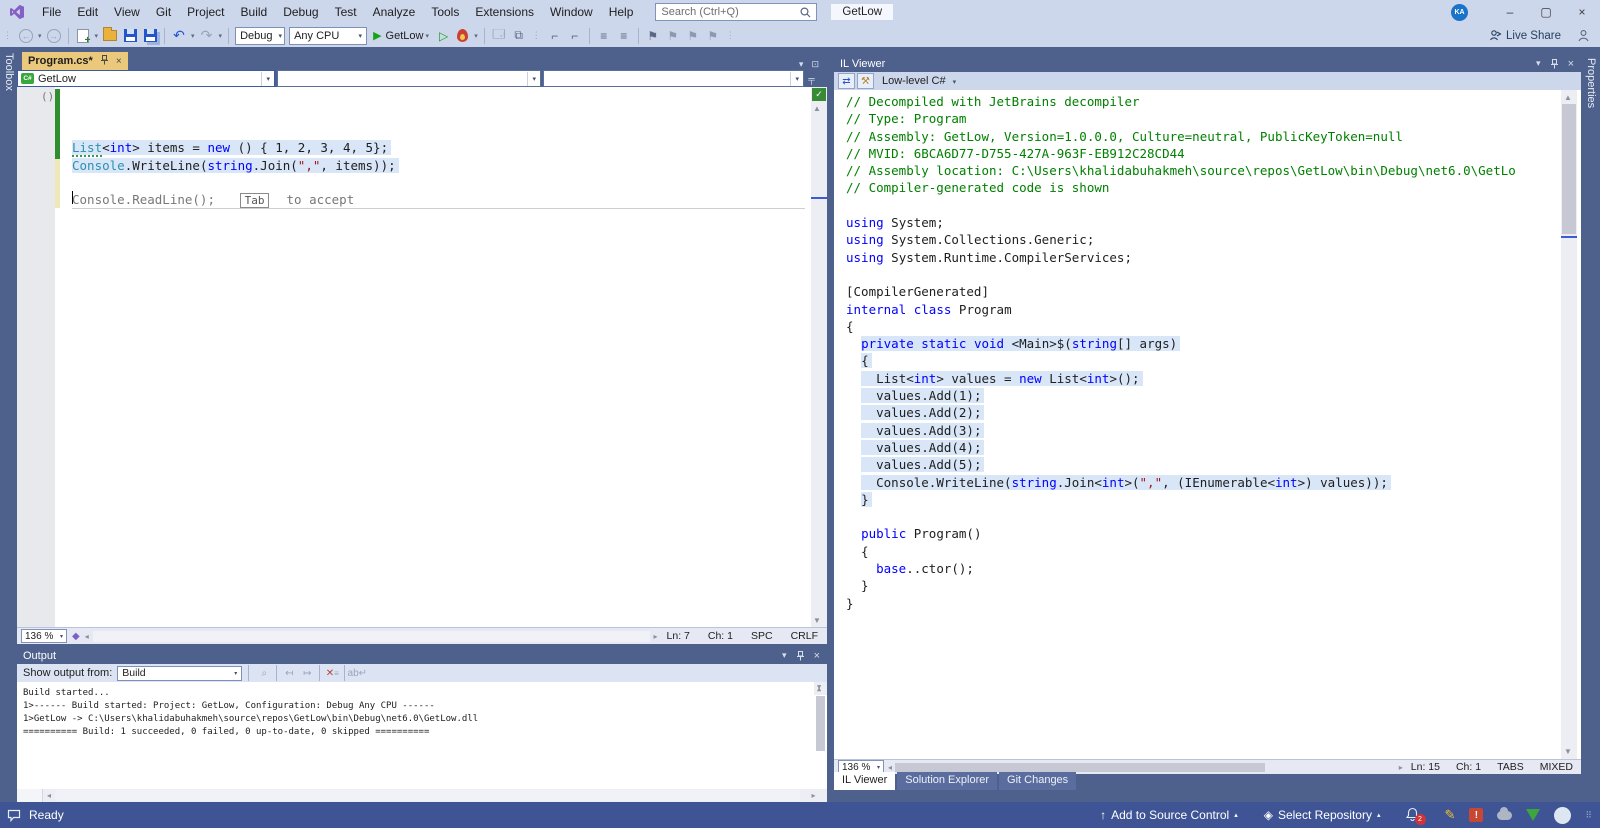 The image size is (1600, 828). What do you see at coordinates (462, 36) in the screenshot?
I see `hot-reload-icon` at bounding box center [462, 36].